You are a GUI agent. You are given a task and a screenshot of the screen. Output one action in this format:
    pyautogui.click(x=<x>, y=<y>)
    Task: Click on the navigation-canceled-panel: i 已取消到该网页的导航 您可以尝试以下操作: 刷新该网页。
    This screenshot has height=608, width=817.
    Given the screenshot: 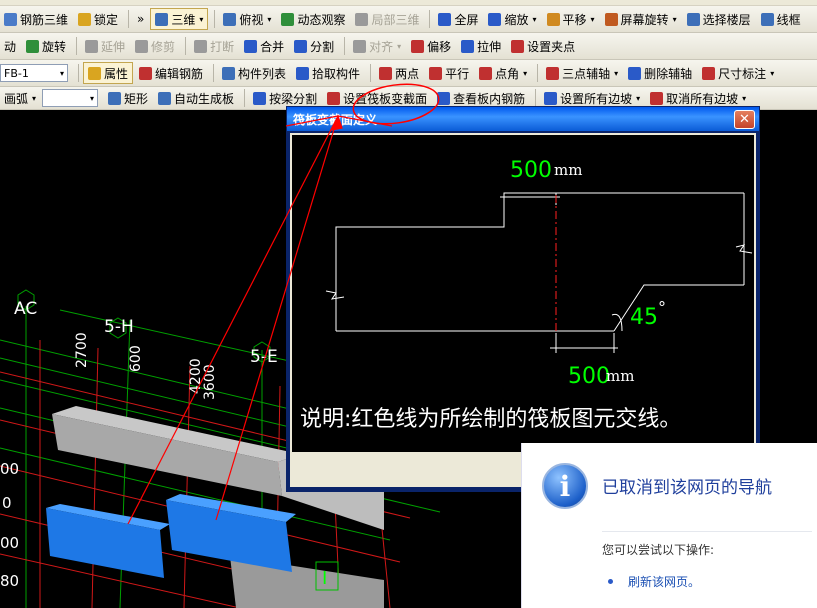 What is the action you would take?
    pyautogui.click(x=669, y=525)
    